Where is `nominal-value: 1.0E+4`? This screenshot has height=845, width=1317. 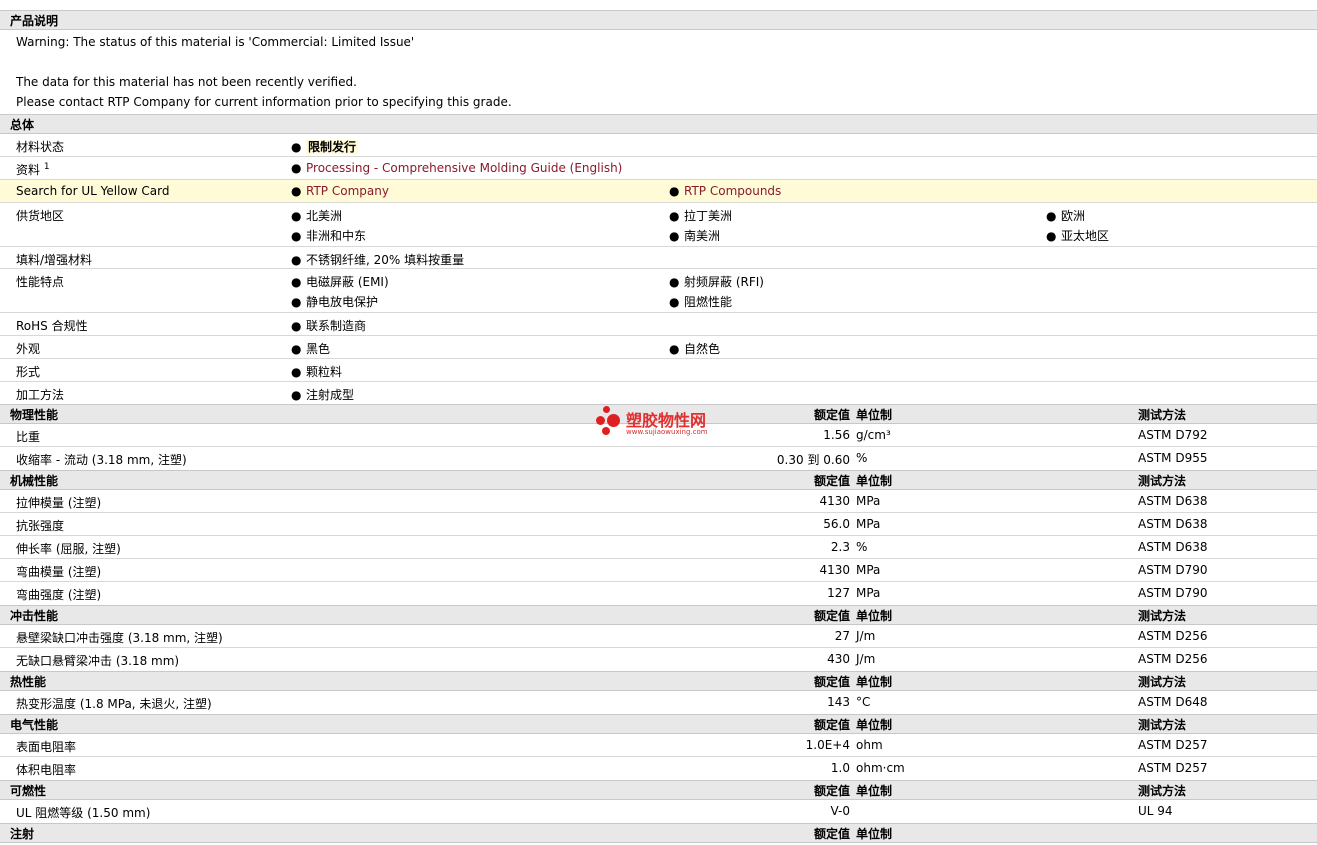 nominal-value: 1.0E+4 is located at coordinates (827, 745).